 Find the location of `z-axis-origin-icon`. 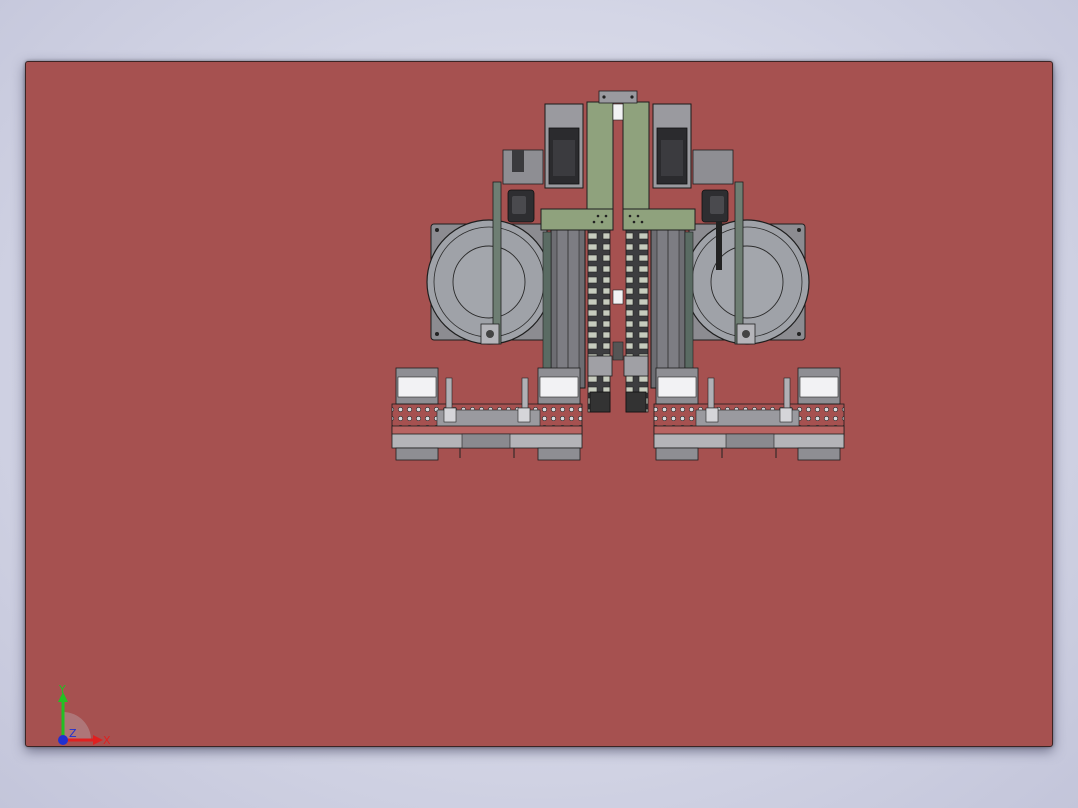

z-axis-origin-icon is located at coordinates (63, 740).